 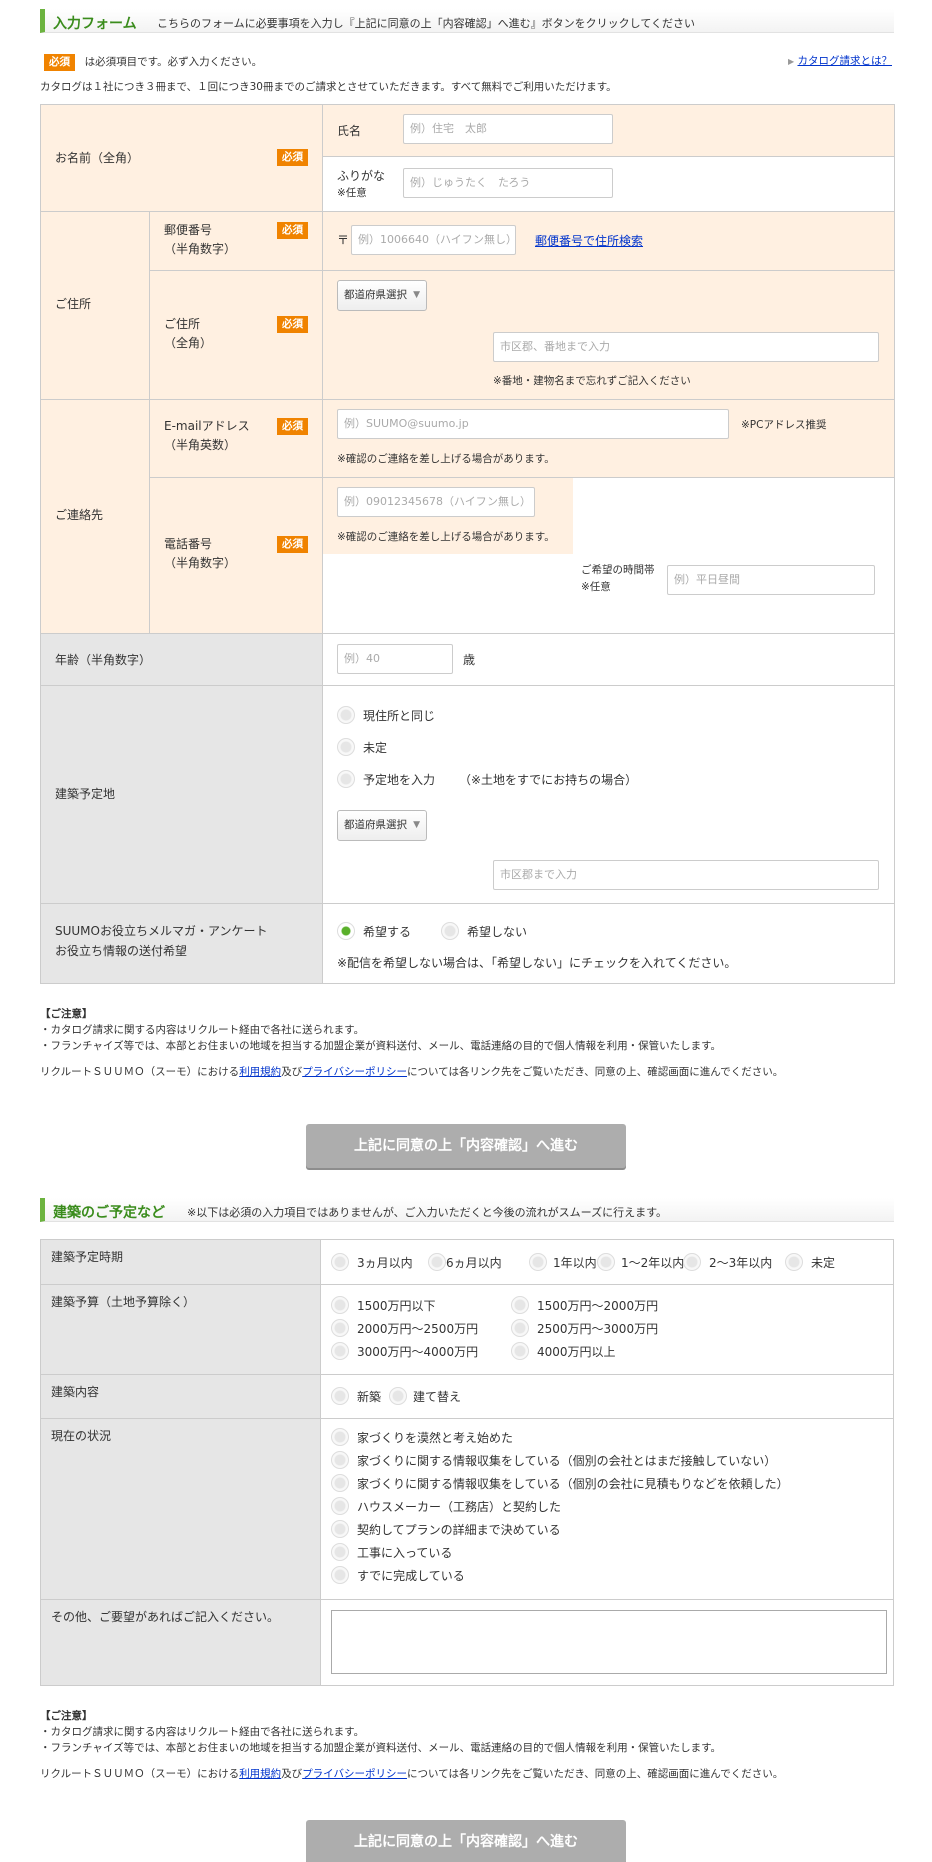 What do you see at coordinates (508, 183) in the screenshot?
I see `kana-input: 例）じゅうたく たろう` at bounding box center [508, 183].